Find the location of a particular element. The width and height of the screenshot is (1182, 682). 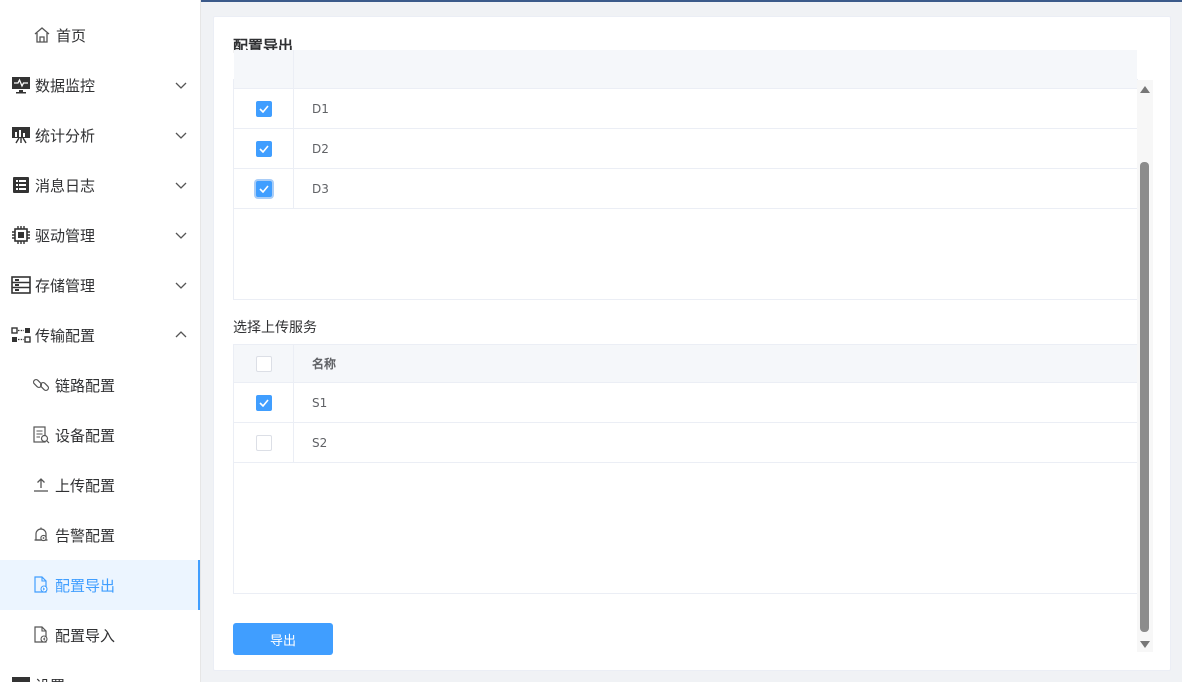

sidebar-item-label: 统计分析 is located at coordinates (65, 135).